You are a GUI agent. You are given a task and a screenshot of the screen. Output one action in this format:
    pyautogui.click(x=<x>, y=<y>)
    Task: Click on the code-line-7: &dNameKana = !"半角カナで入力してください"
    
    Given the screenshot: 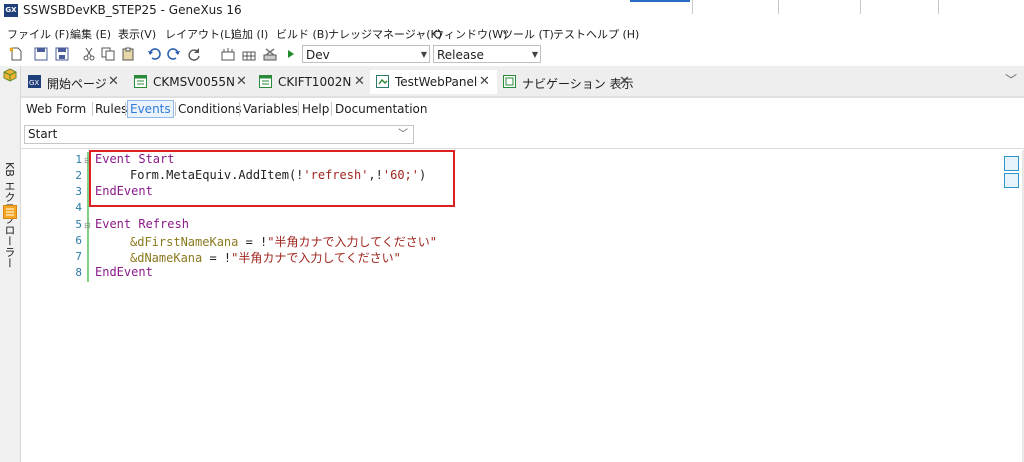 What is the action you would take?
    pyautogui.click(x=265, y=257)
    